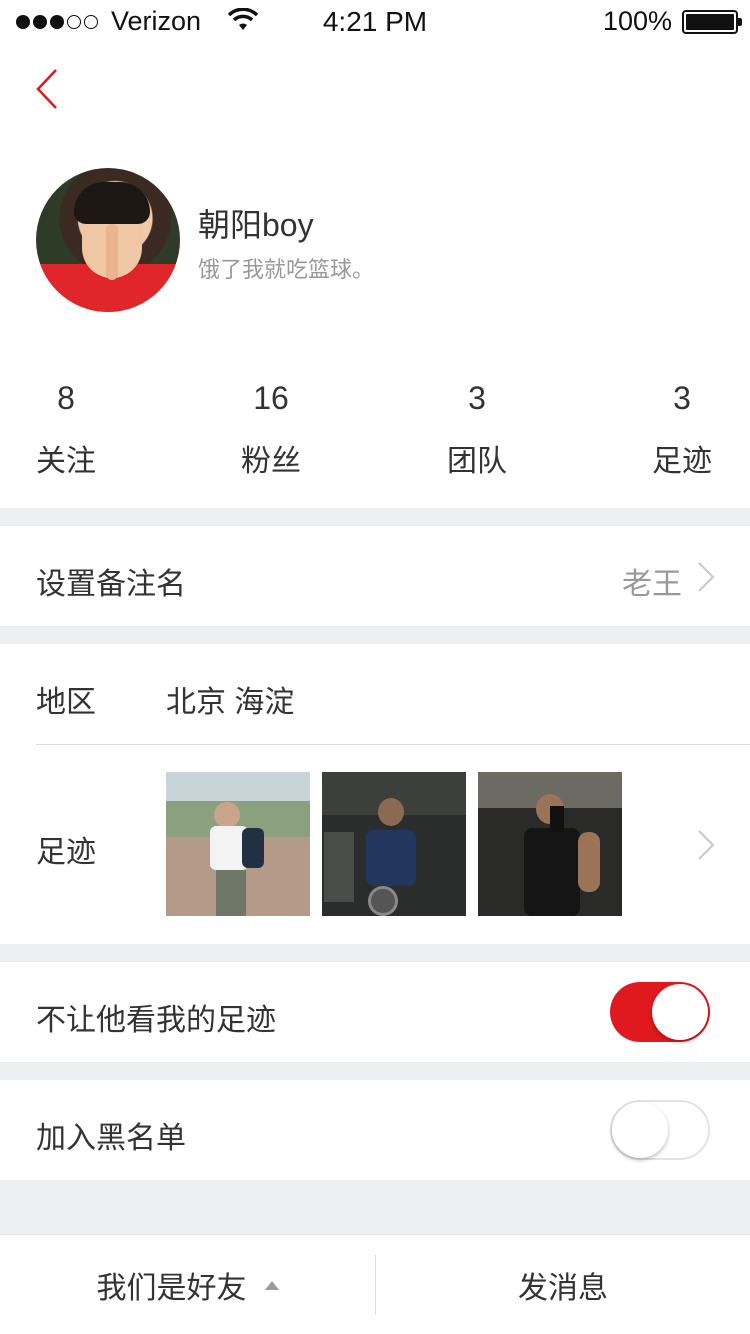 This screenshot has height=1334, width=750. What do you see at coordinates (271, 428) in the screenshot?
I see `stat-fans: 16 粉丝` at bounding box center [271, 428].